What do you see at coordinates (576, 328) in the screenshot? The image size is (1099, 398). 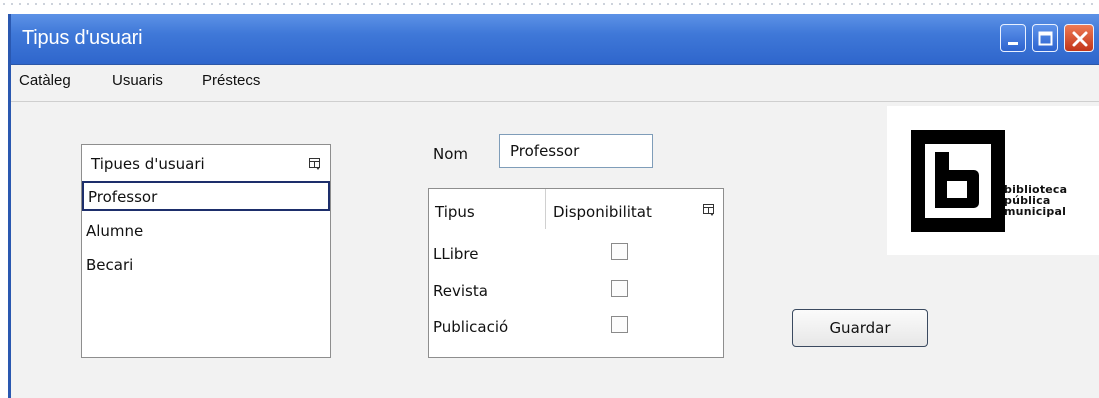 I see `table-row: Publicació` at bounding box center [576, 328].